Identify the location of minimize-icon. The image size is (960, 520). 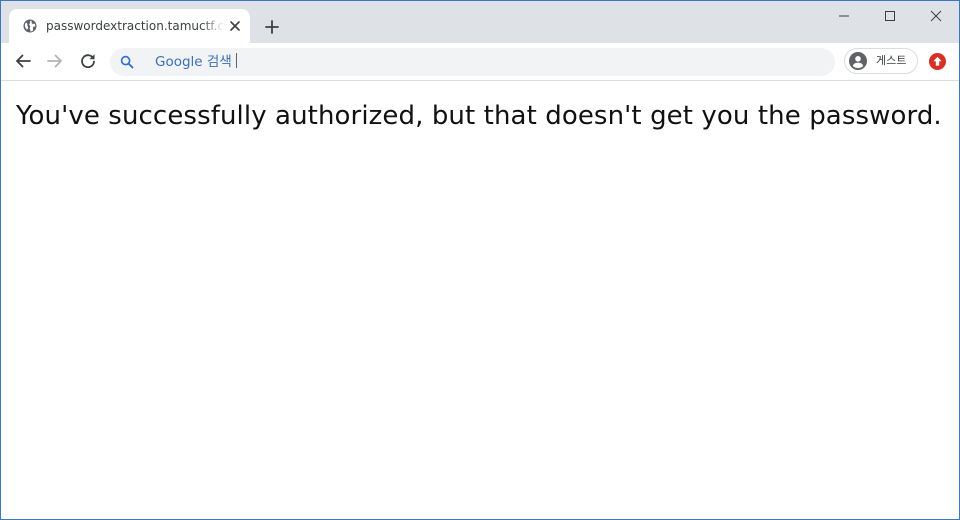
(844, 16).